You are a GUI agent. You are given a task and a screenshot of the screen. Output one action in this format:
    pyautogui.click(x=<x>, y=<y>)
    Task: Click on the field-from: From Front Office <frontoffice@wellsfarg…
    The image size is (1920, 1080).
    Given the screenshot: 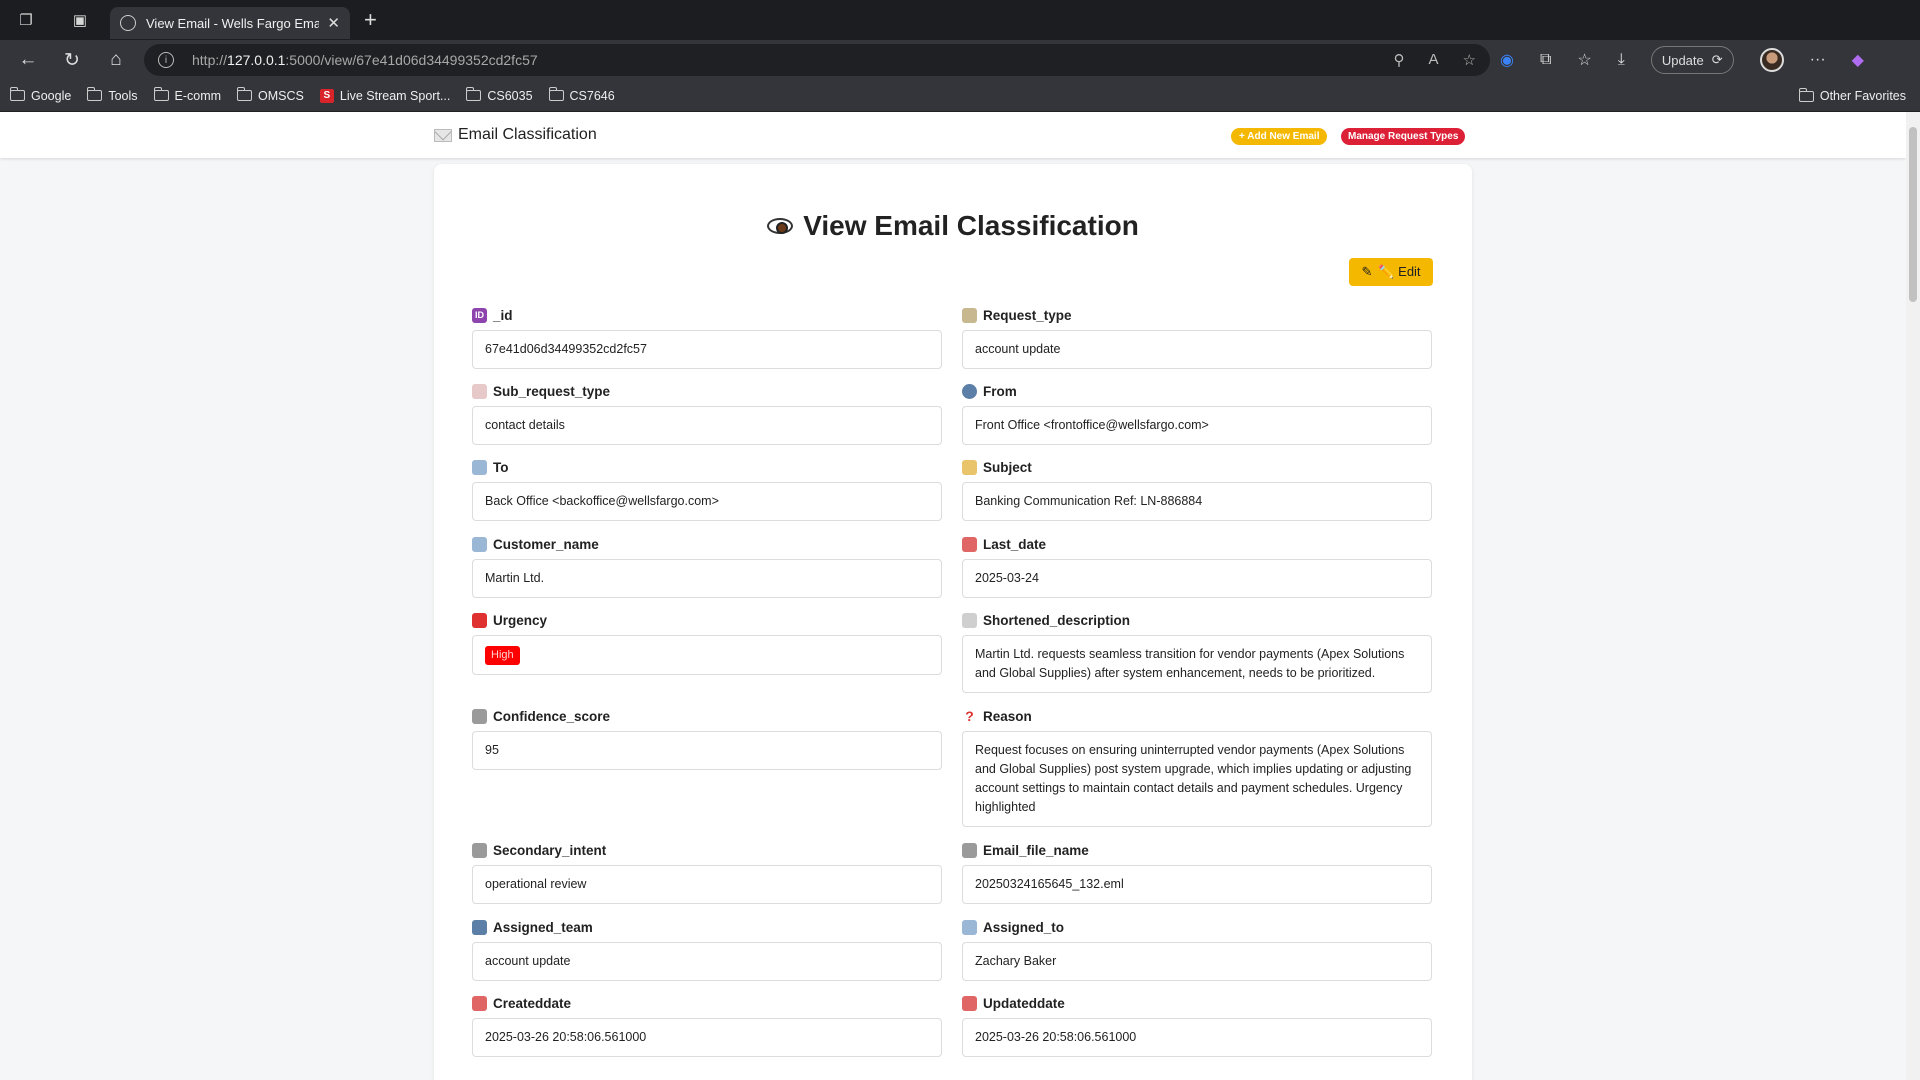 What is the action you would take?
    pyautogui.click(x=1197, y=413)
    